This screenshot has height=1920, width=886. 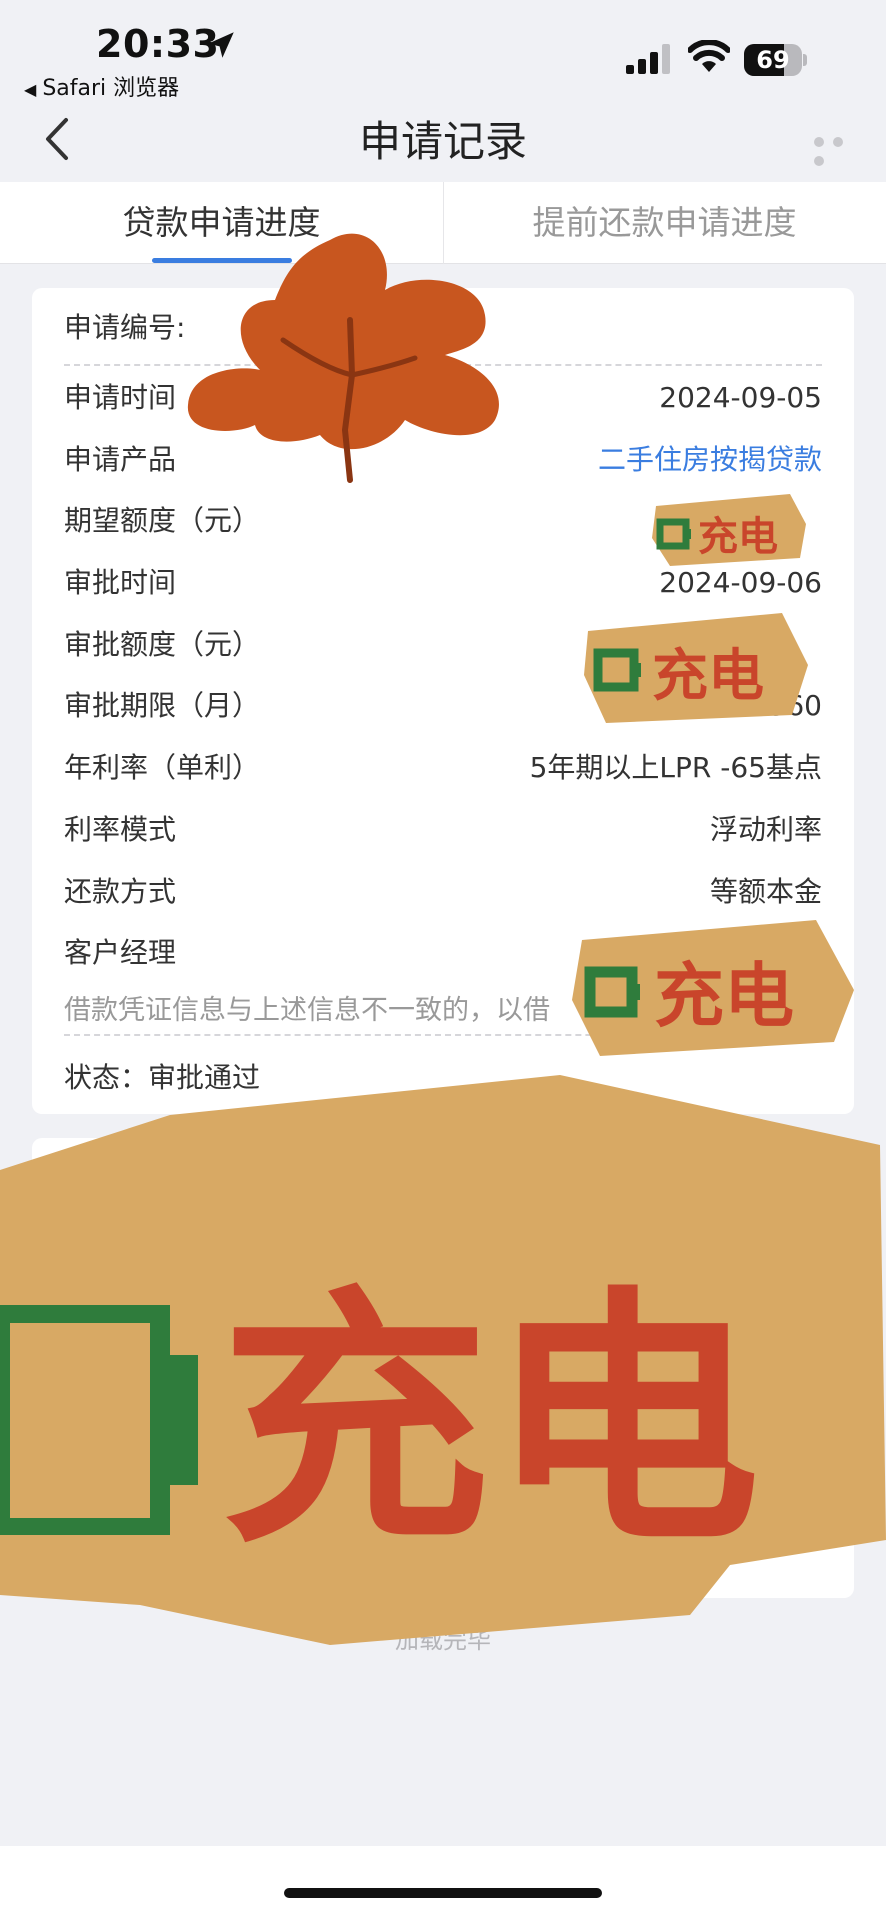 What do you see at coordinates (221, 45) in the screenshot?
I see `location-arrow-icon` at bounding box center [221, 45].